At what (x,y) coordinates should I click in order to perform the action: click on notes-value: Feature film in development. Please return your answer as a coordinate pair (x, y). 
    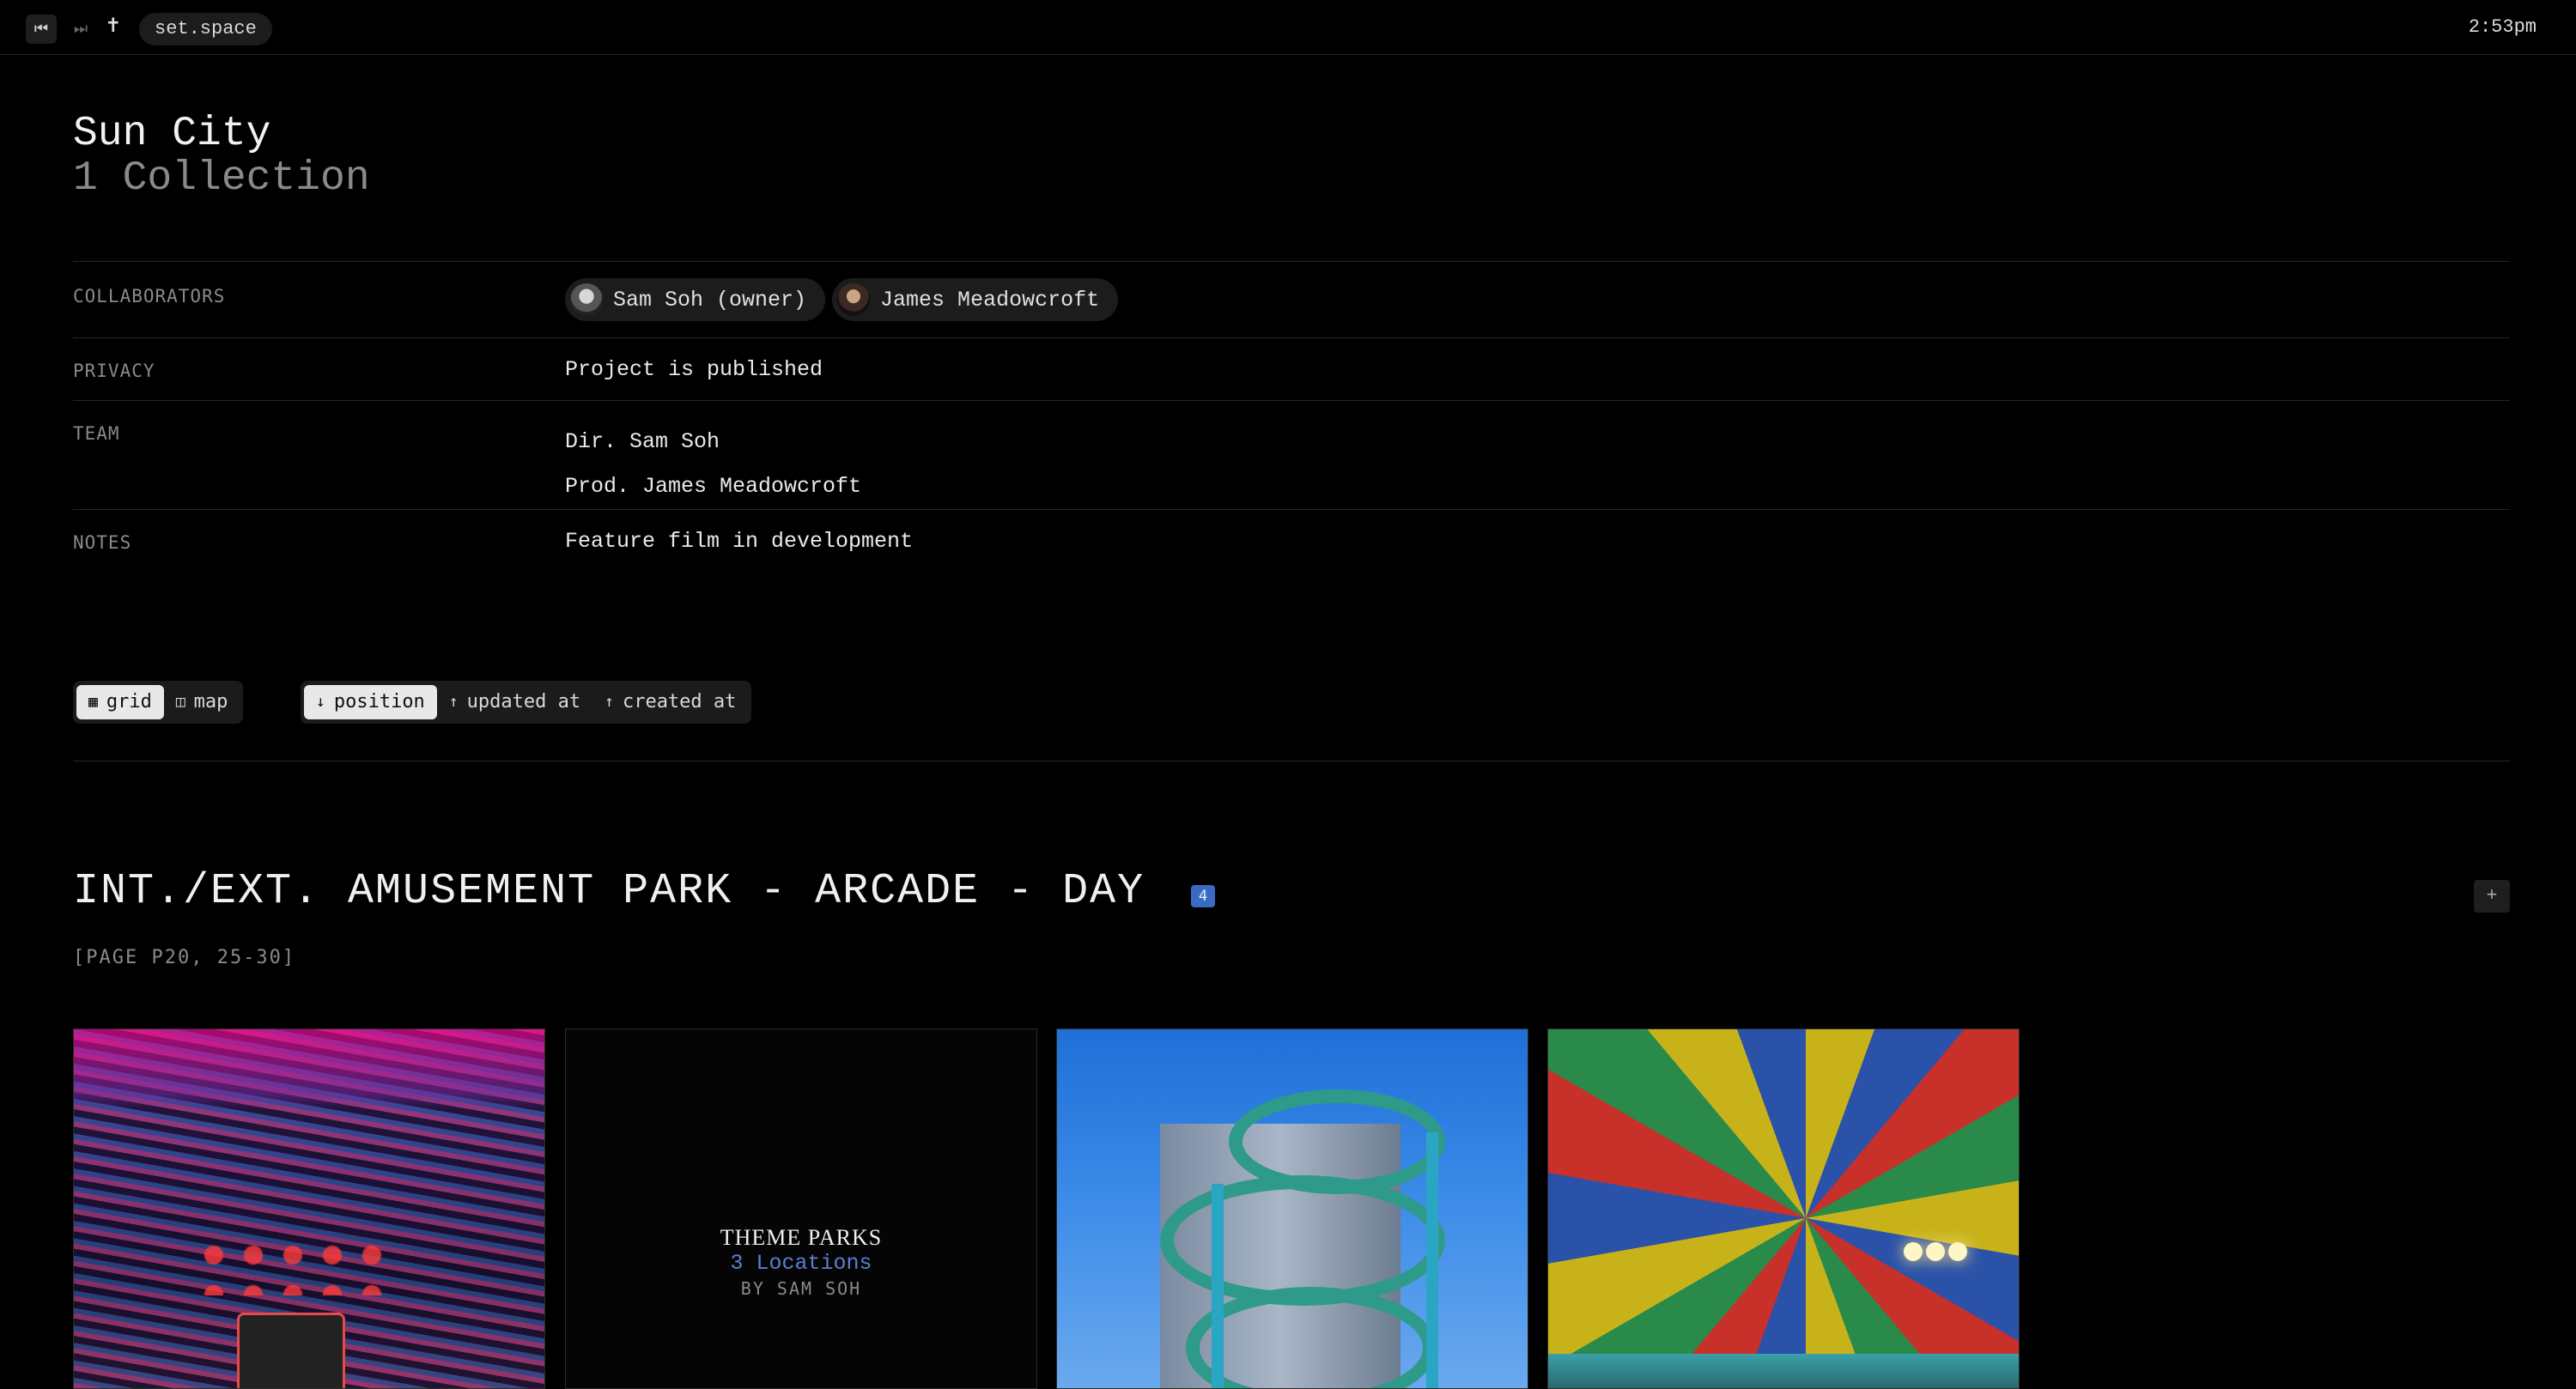
    Looking at the image, I should click on (739, 541).